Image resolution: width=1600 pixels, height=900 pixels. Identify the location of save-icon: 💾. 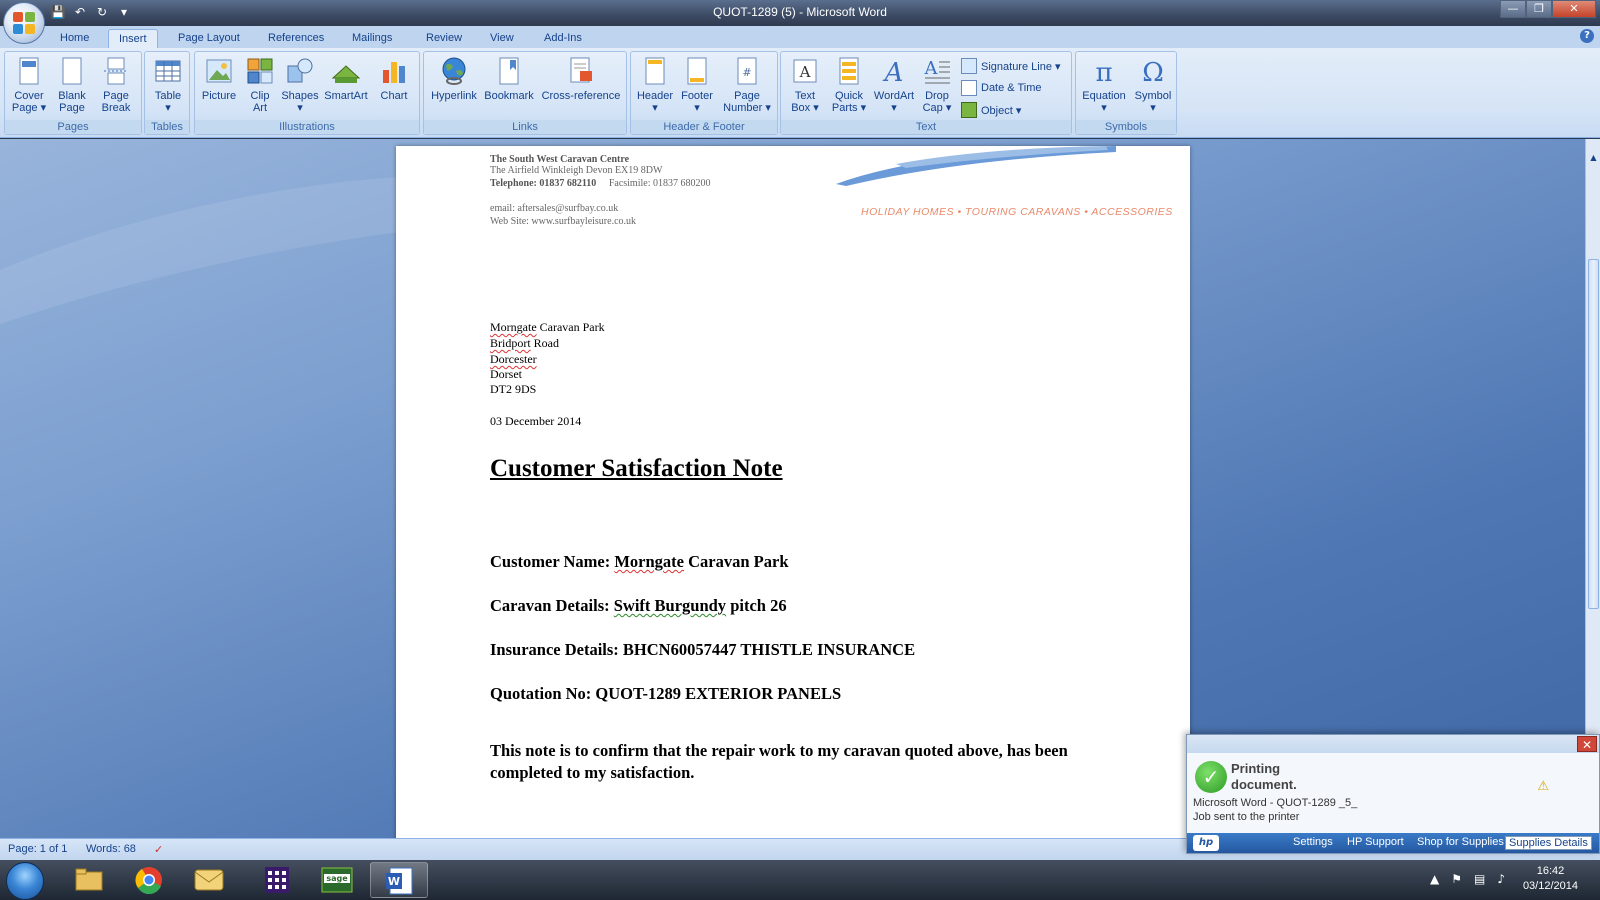
(58, 12).